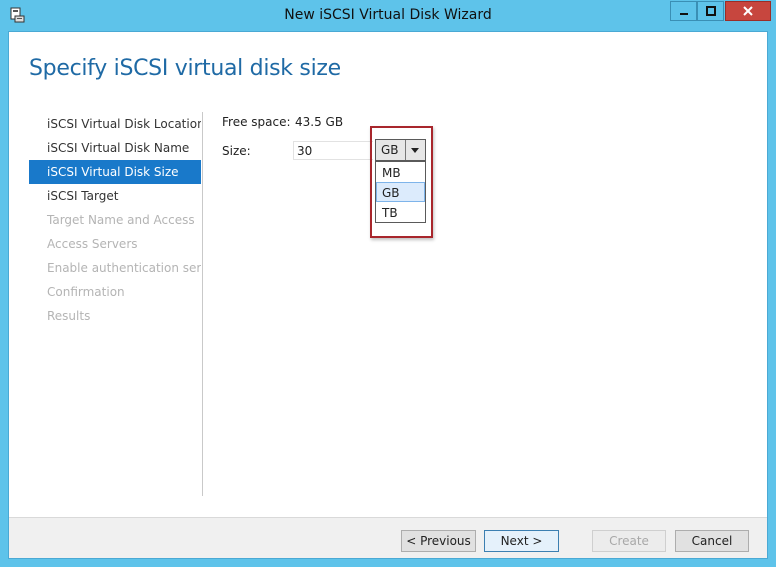 The height and width of the screenshot is (567, 776). I want to click on title-bar: New iSCSI Virtual Disk Wizard, so click(388, 15).